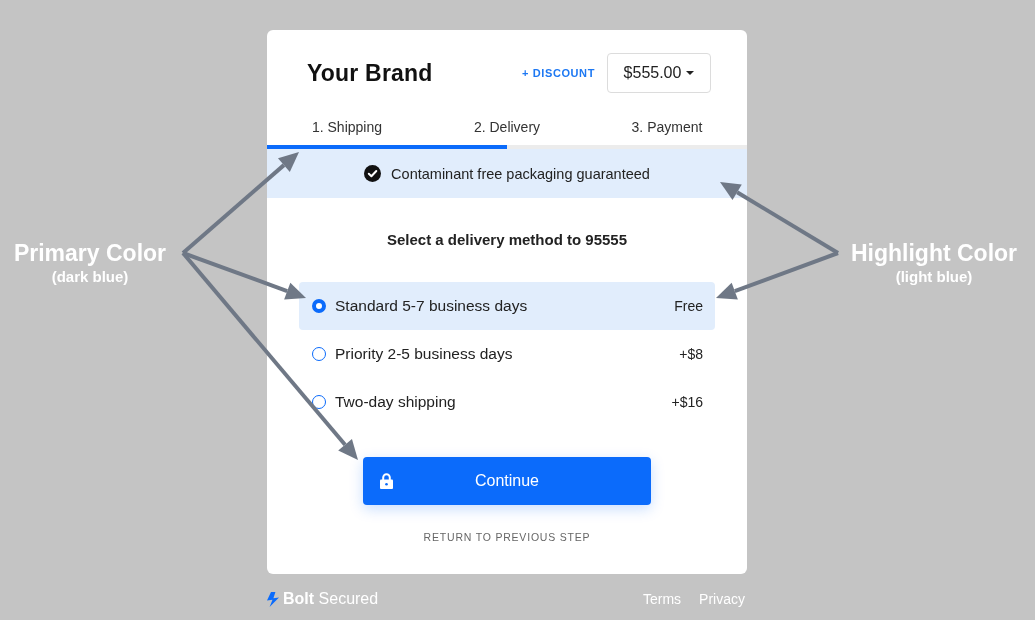 The image size is (1035, 620). I want to click on annotation-subtitle: (dark blue), so click(90, 277).